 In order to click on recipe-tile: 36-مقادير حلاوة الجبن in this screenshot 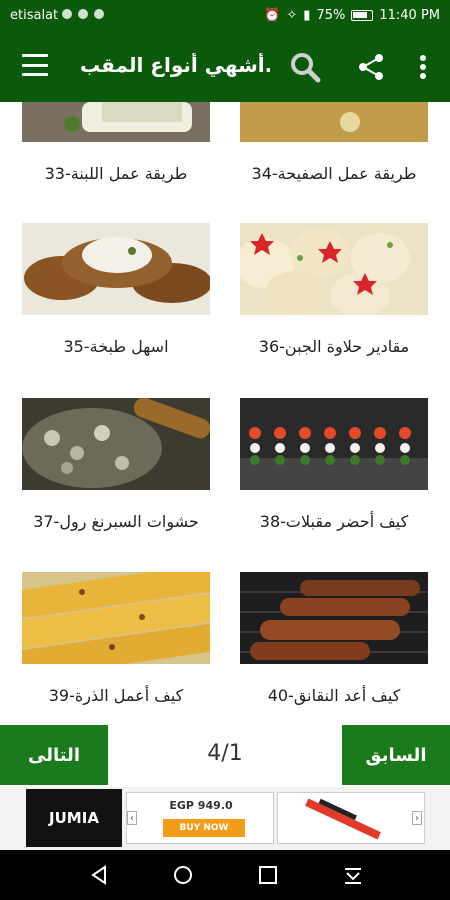, I will do `click(334, 289)`.